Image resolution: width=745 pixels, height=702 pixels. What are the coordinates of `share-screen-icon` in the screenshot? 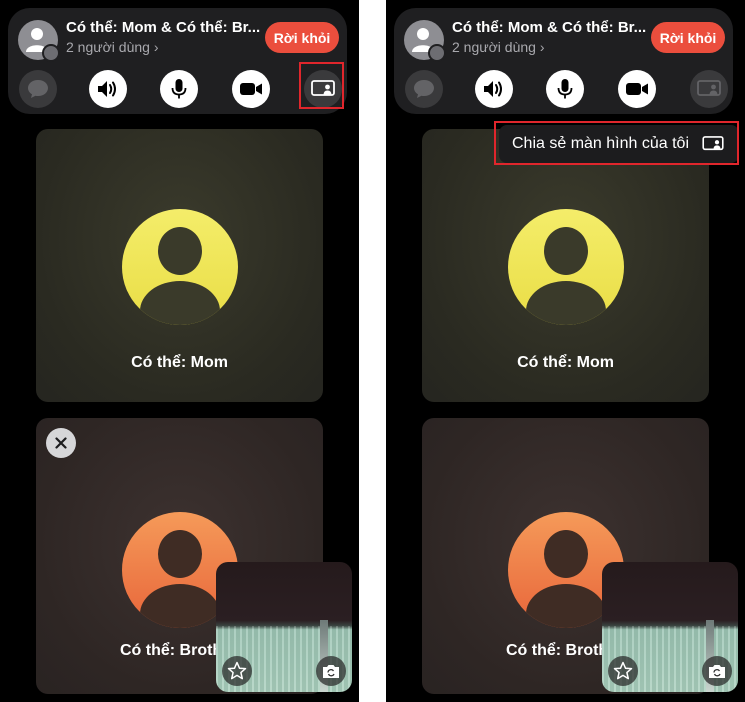 It's located at (709, 88).